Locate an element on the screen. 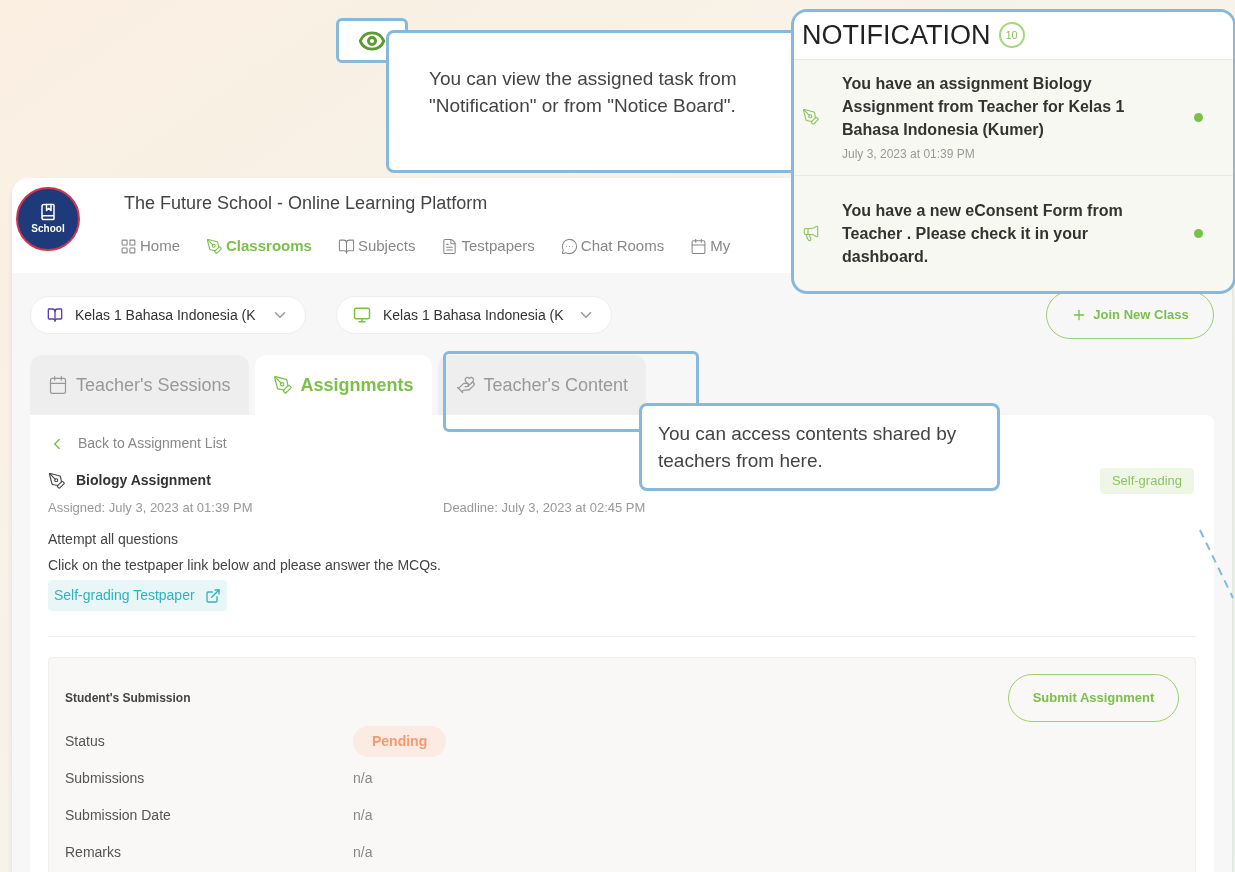  external-link-icon is located at coordinates (212, 595).